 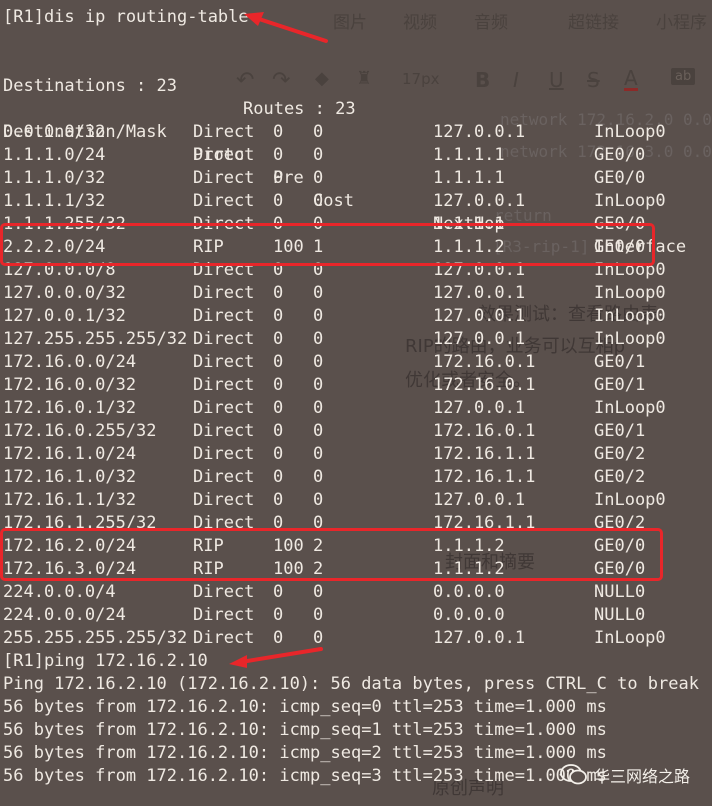 What do you see at coordinates (64, 293) in the screenshot?
I see `row-destination: 127.0.0.0/32` at bounding box center [64, 293].